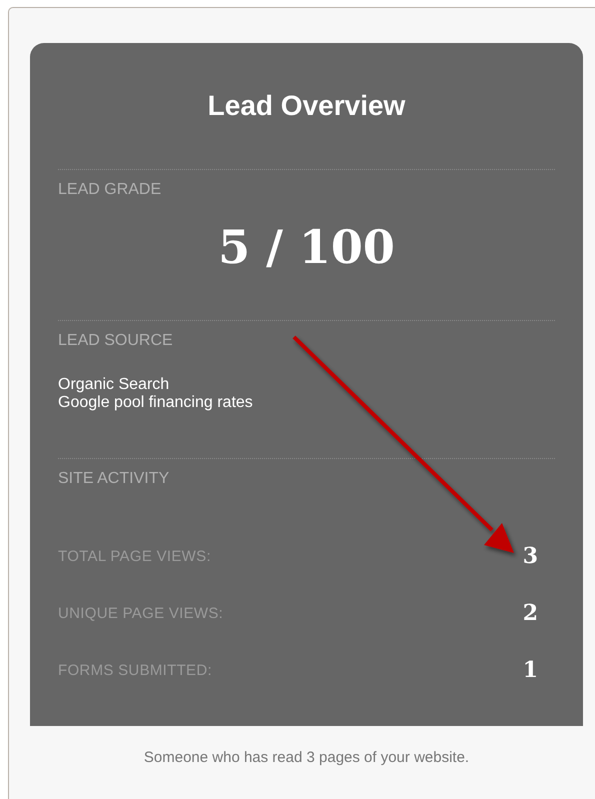 This screenshot has width=595, height=799. I want to click on stat-value: 2, so click(530, 613).